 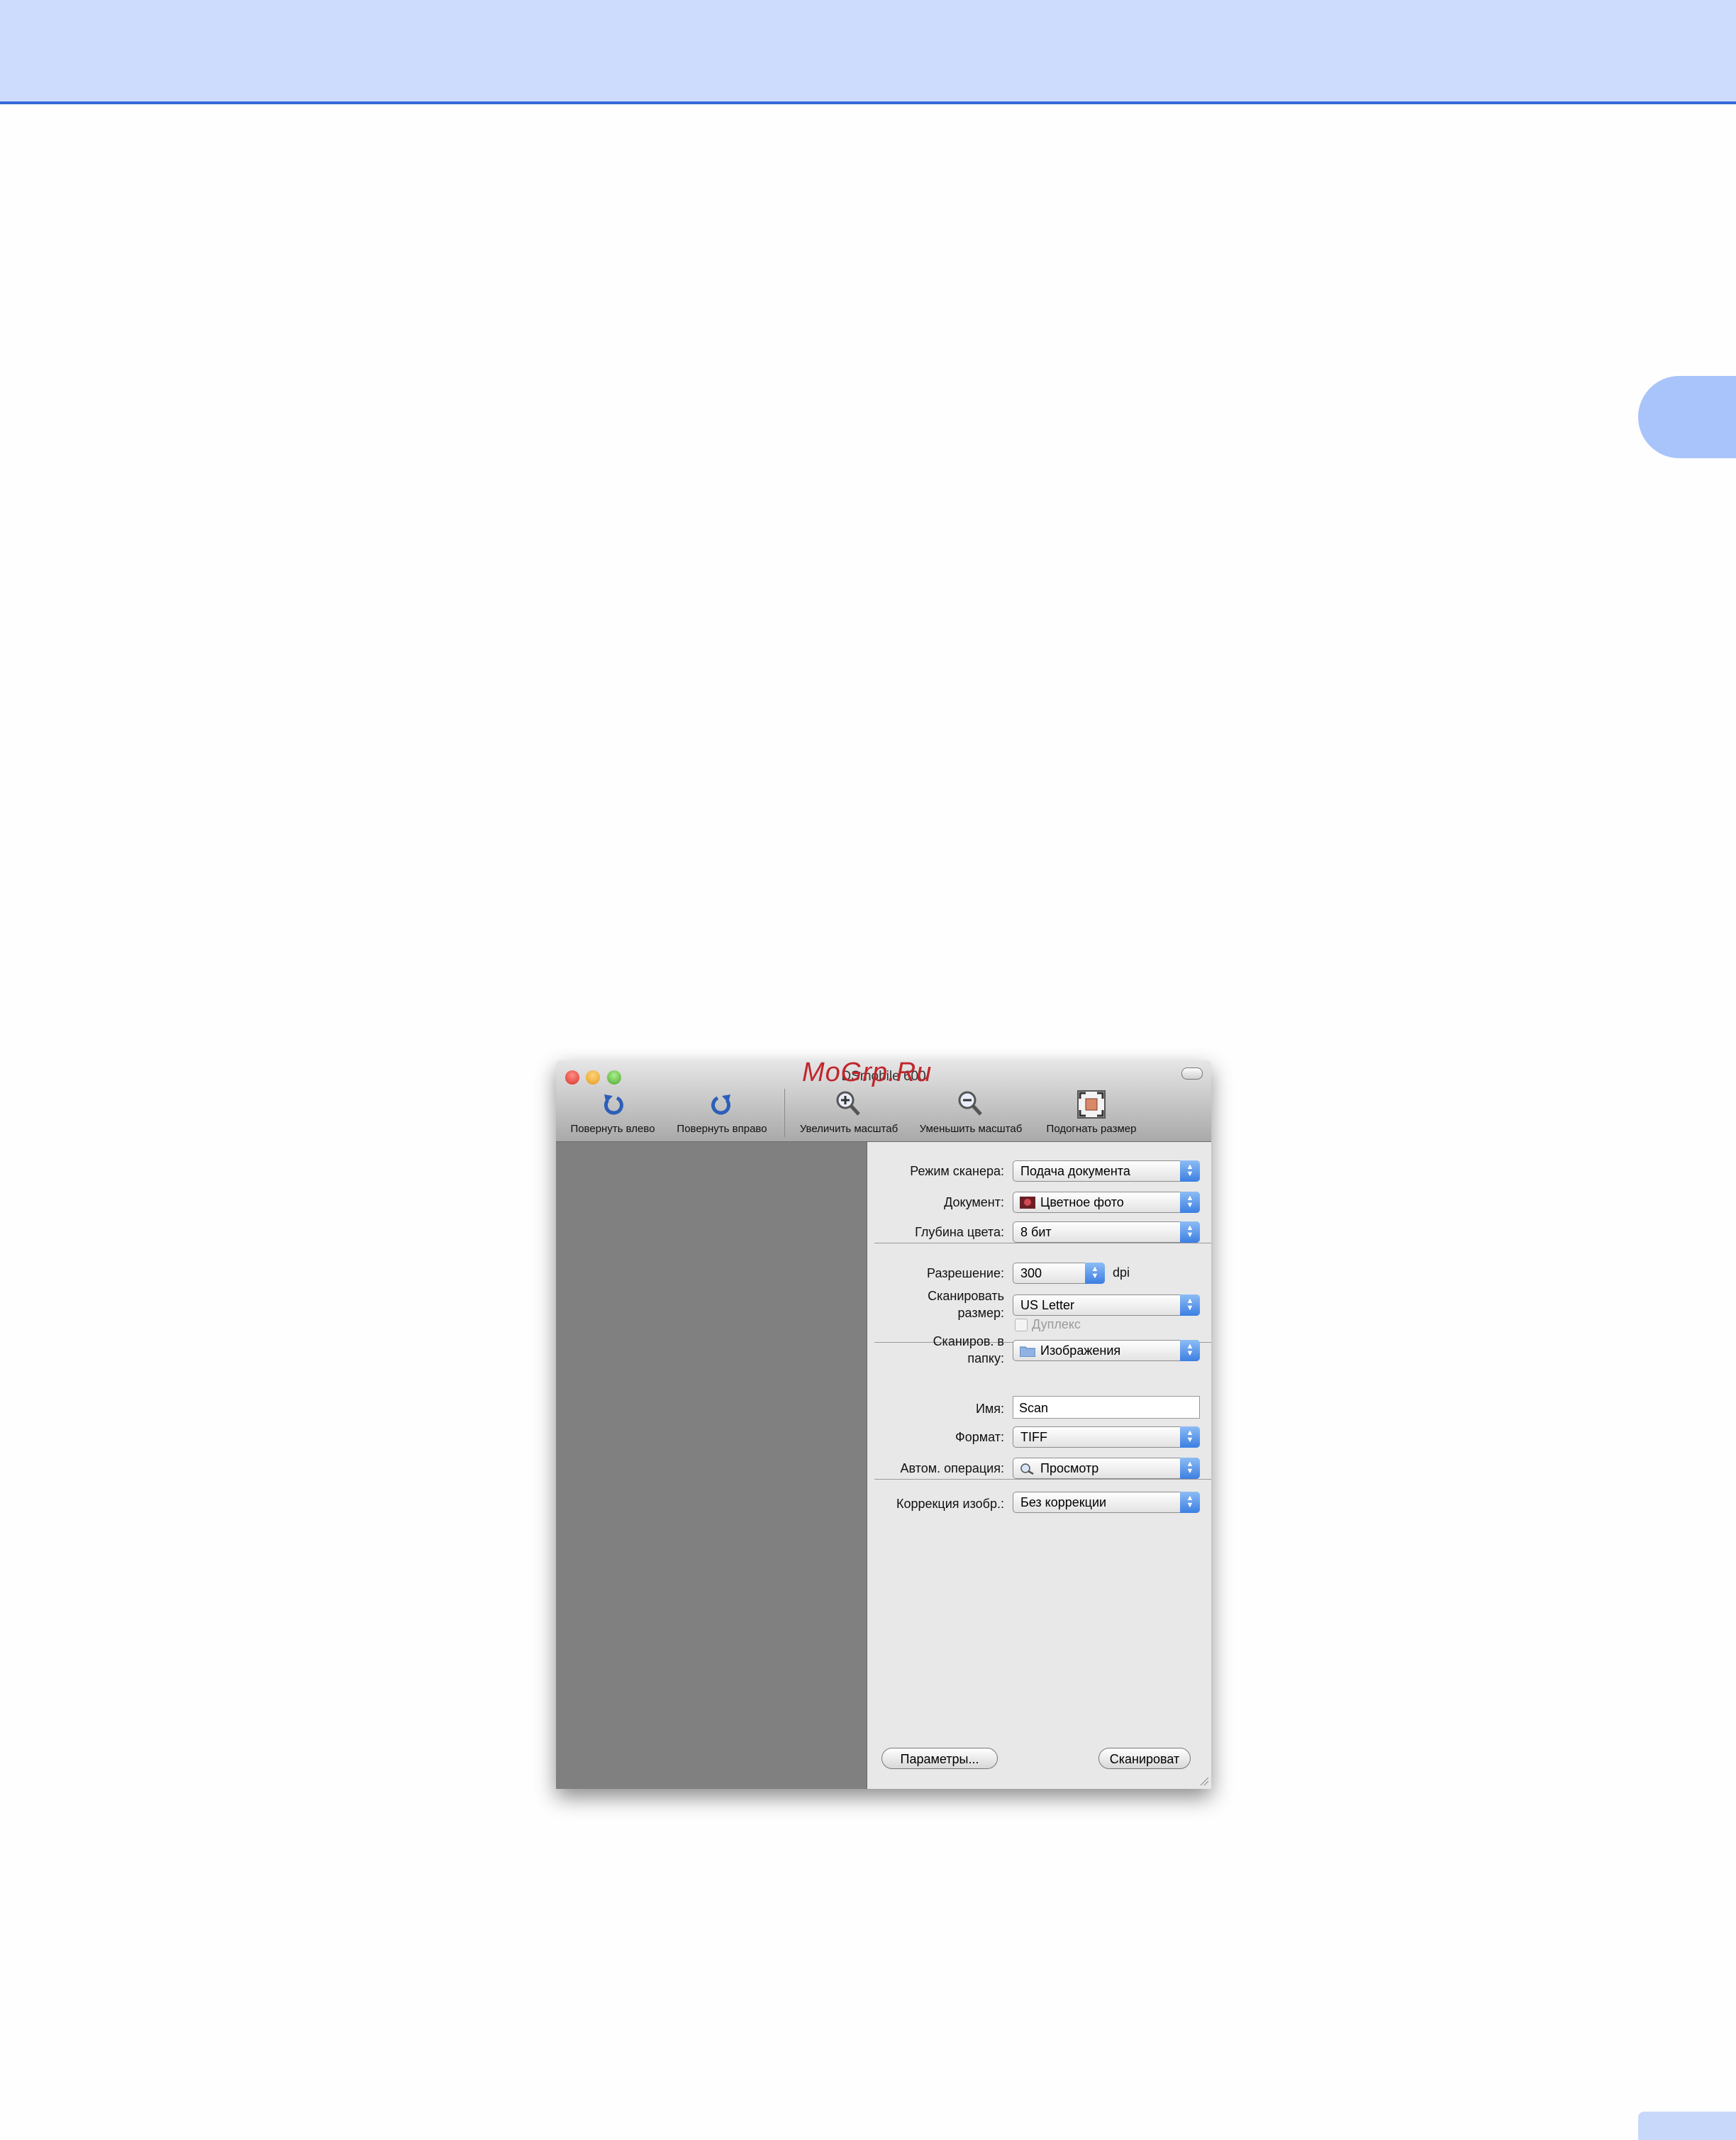 What do you see at coordinates (1121, 1272) in the screenshot?
I see `resolution-unit: dpi` at bounding box center [1121, 1272].